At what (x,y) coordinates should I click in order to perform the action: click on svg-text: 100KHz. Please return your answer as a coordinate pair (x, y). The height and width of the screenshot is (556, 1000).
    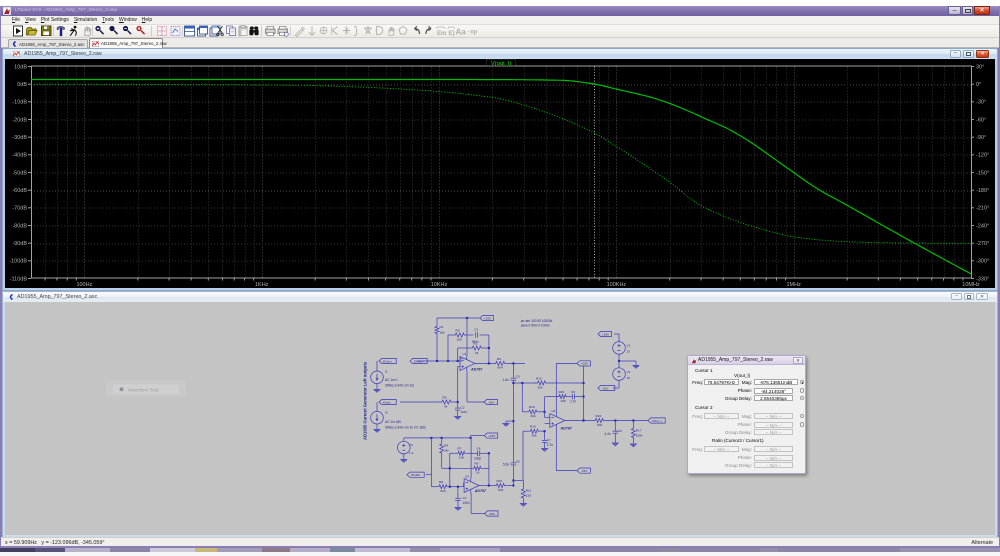
    Looking at the image, I should click on (617, 285).